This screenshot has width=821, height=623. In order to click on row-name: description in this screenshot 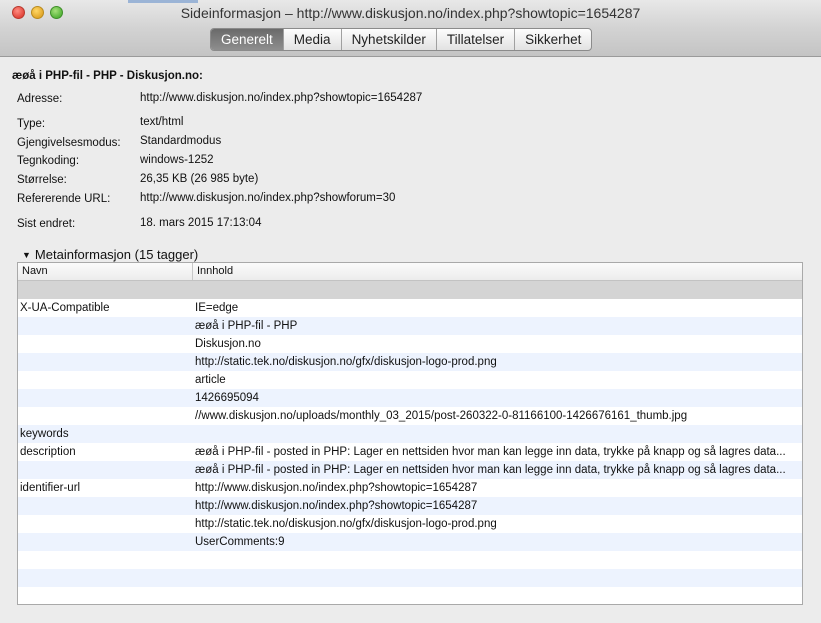, I will do `click(48, 452)`.